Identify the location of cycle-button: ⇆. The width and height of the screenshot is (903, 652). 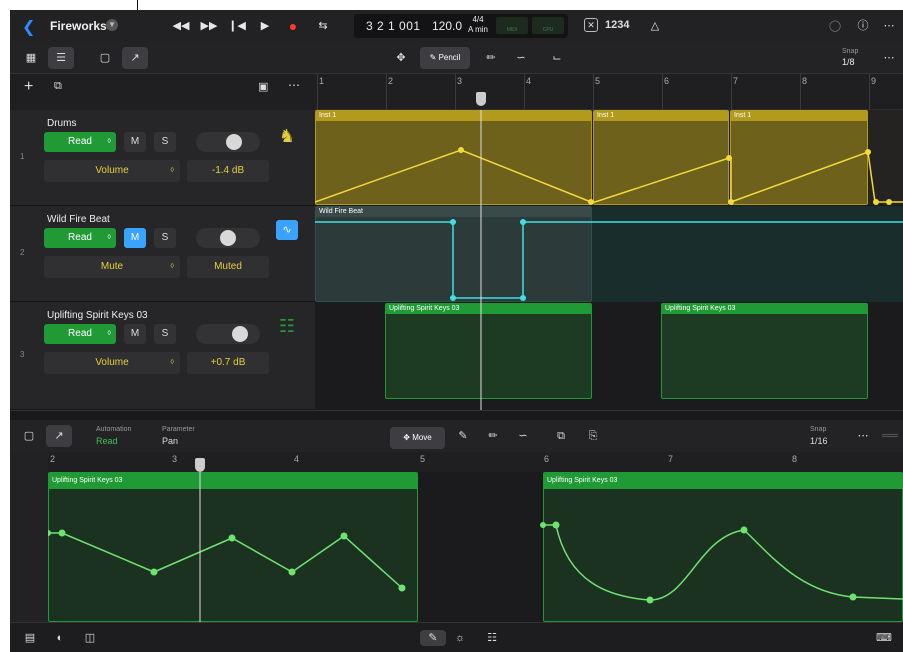
(323, 26).